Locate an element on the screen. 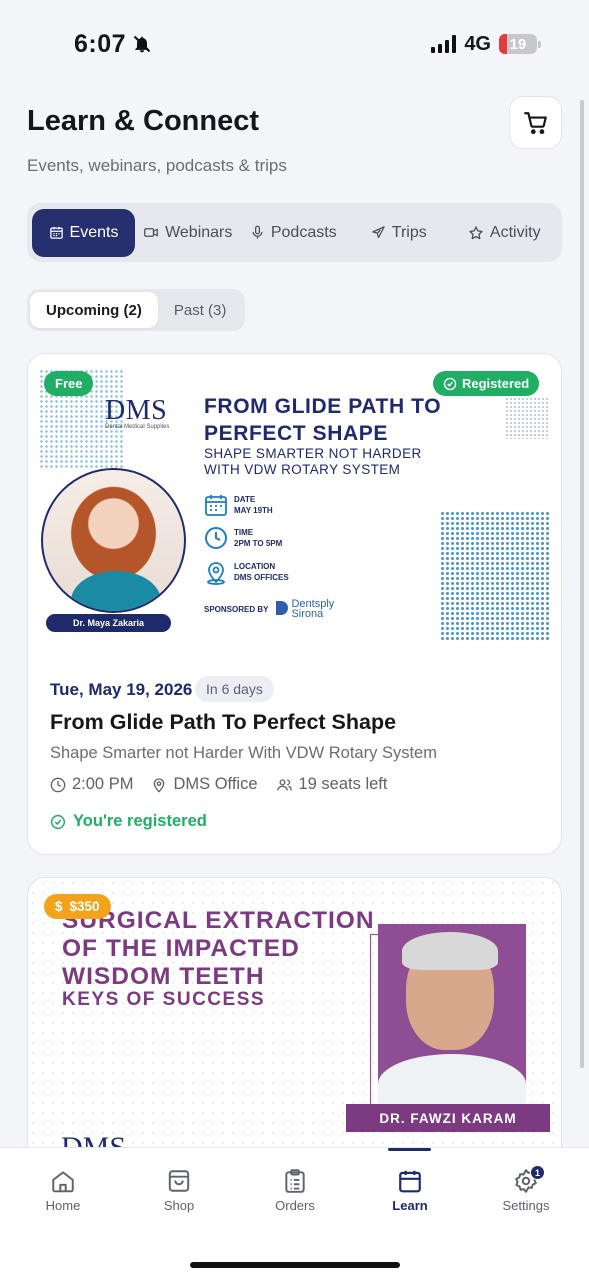 The height and width of the screenshot is (1280, 589). event-time: 2:00 PM is located at coordinates (91, 784).